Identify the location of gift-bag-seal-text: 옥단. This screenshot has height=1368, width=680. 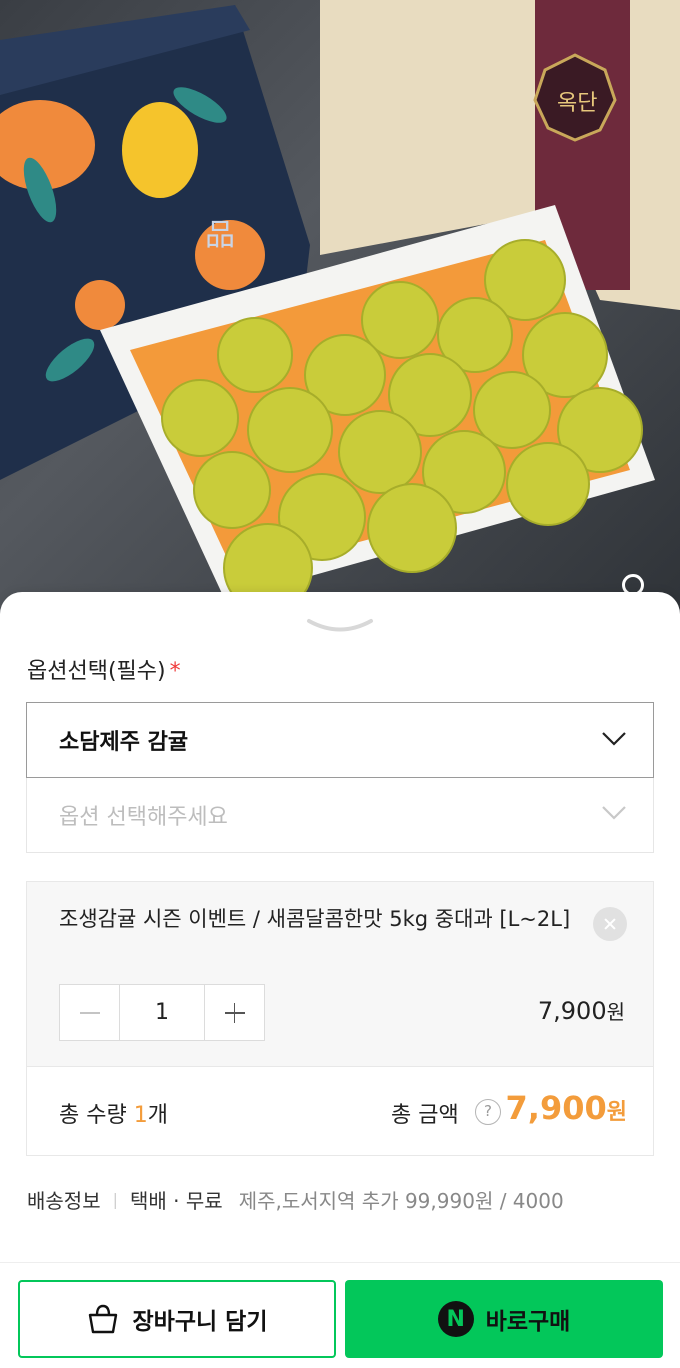
(577, 103).